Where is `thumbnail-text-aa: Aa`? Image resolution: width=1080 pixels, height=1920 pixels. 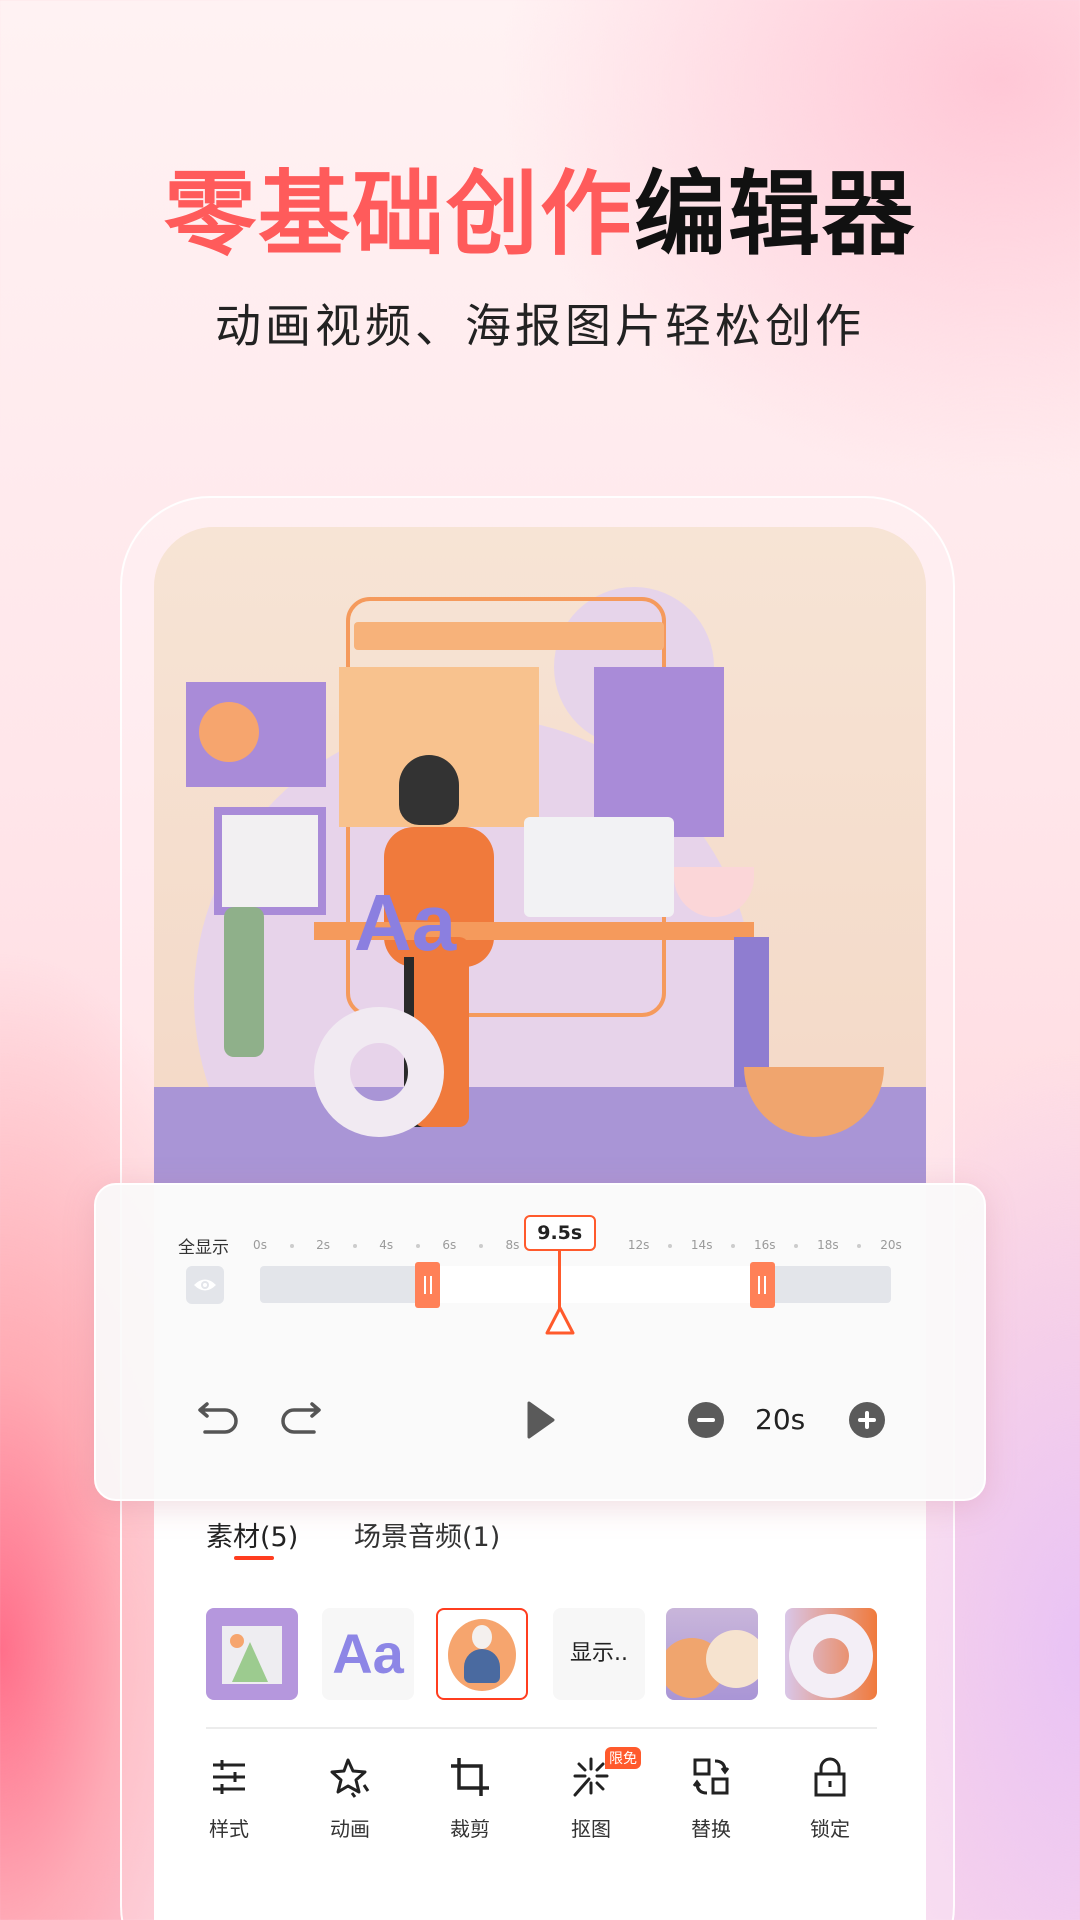
thumbnail-text-aa: Aa is located at coordinates (368, 1654).